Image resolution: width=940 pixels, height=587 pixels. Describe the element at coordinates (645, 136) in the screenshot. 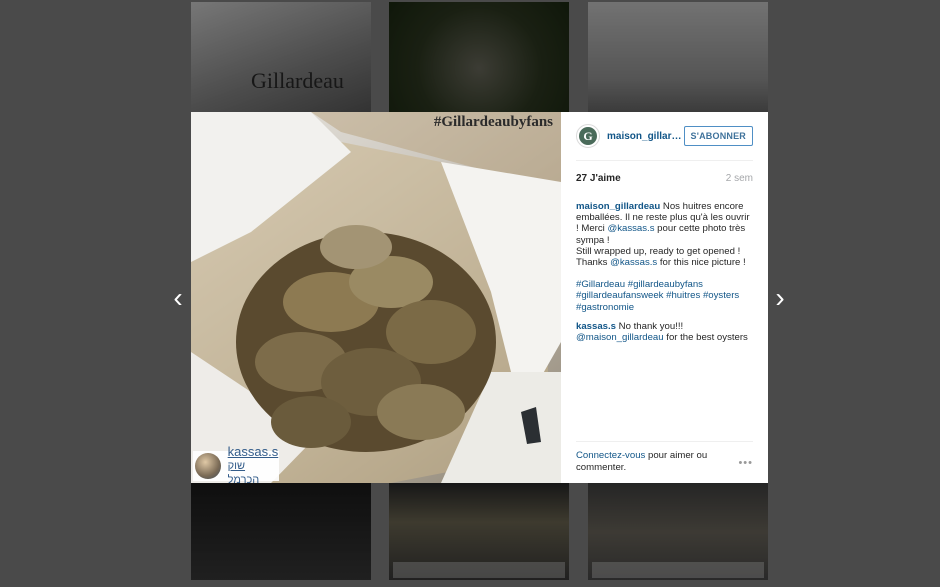

I see `header-username: maison_gillardeau` at that location.